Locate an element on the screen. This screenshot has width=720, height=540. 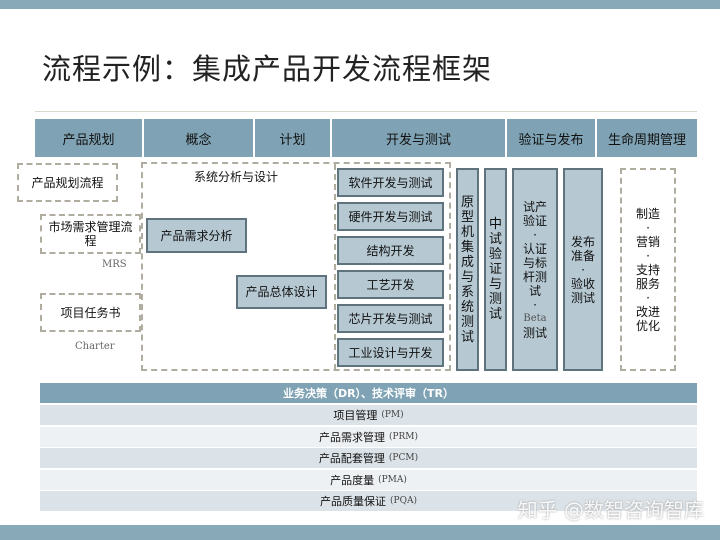
table-row: 产品度量 (PMA) is located at coordinates (368, 480).